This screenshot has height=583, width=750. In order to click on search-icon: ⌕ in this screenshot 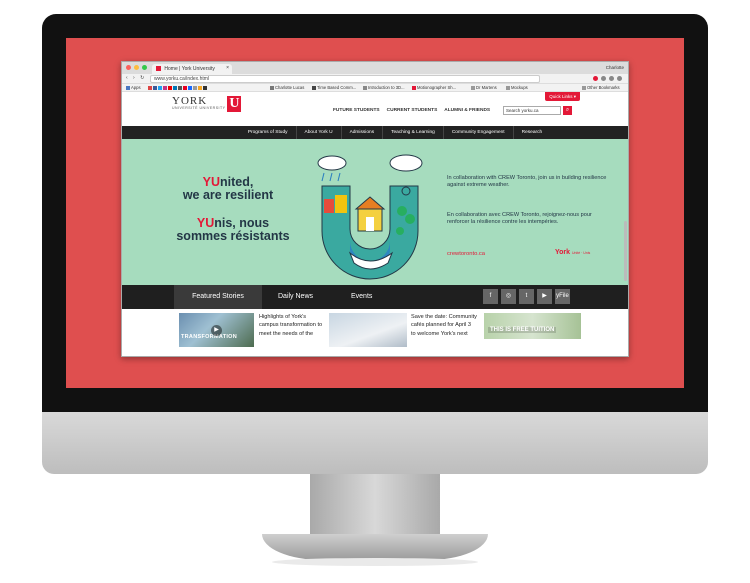, I will do `click(567, 110)`.